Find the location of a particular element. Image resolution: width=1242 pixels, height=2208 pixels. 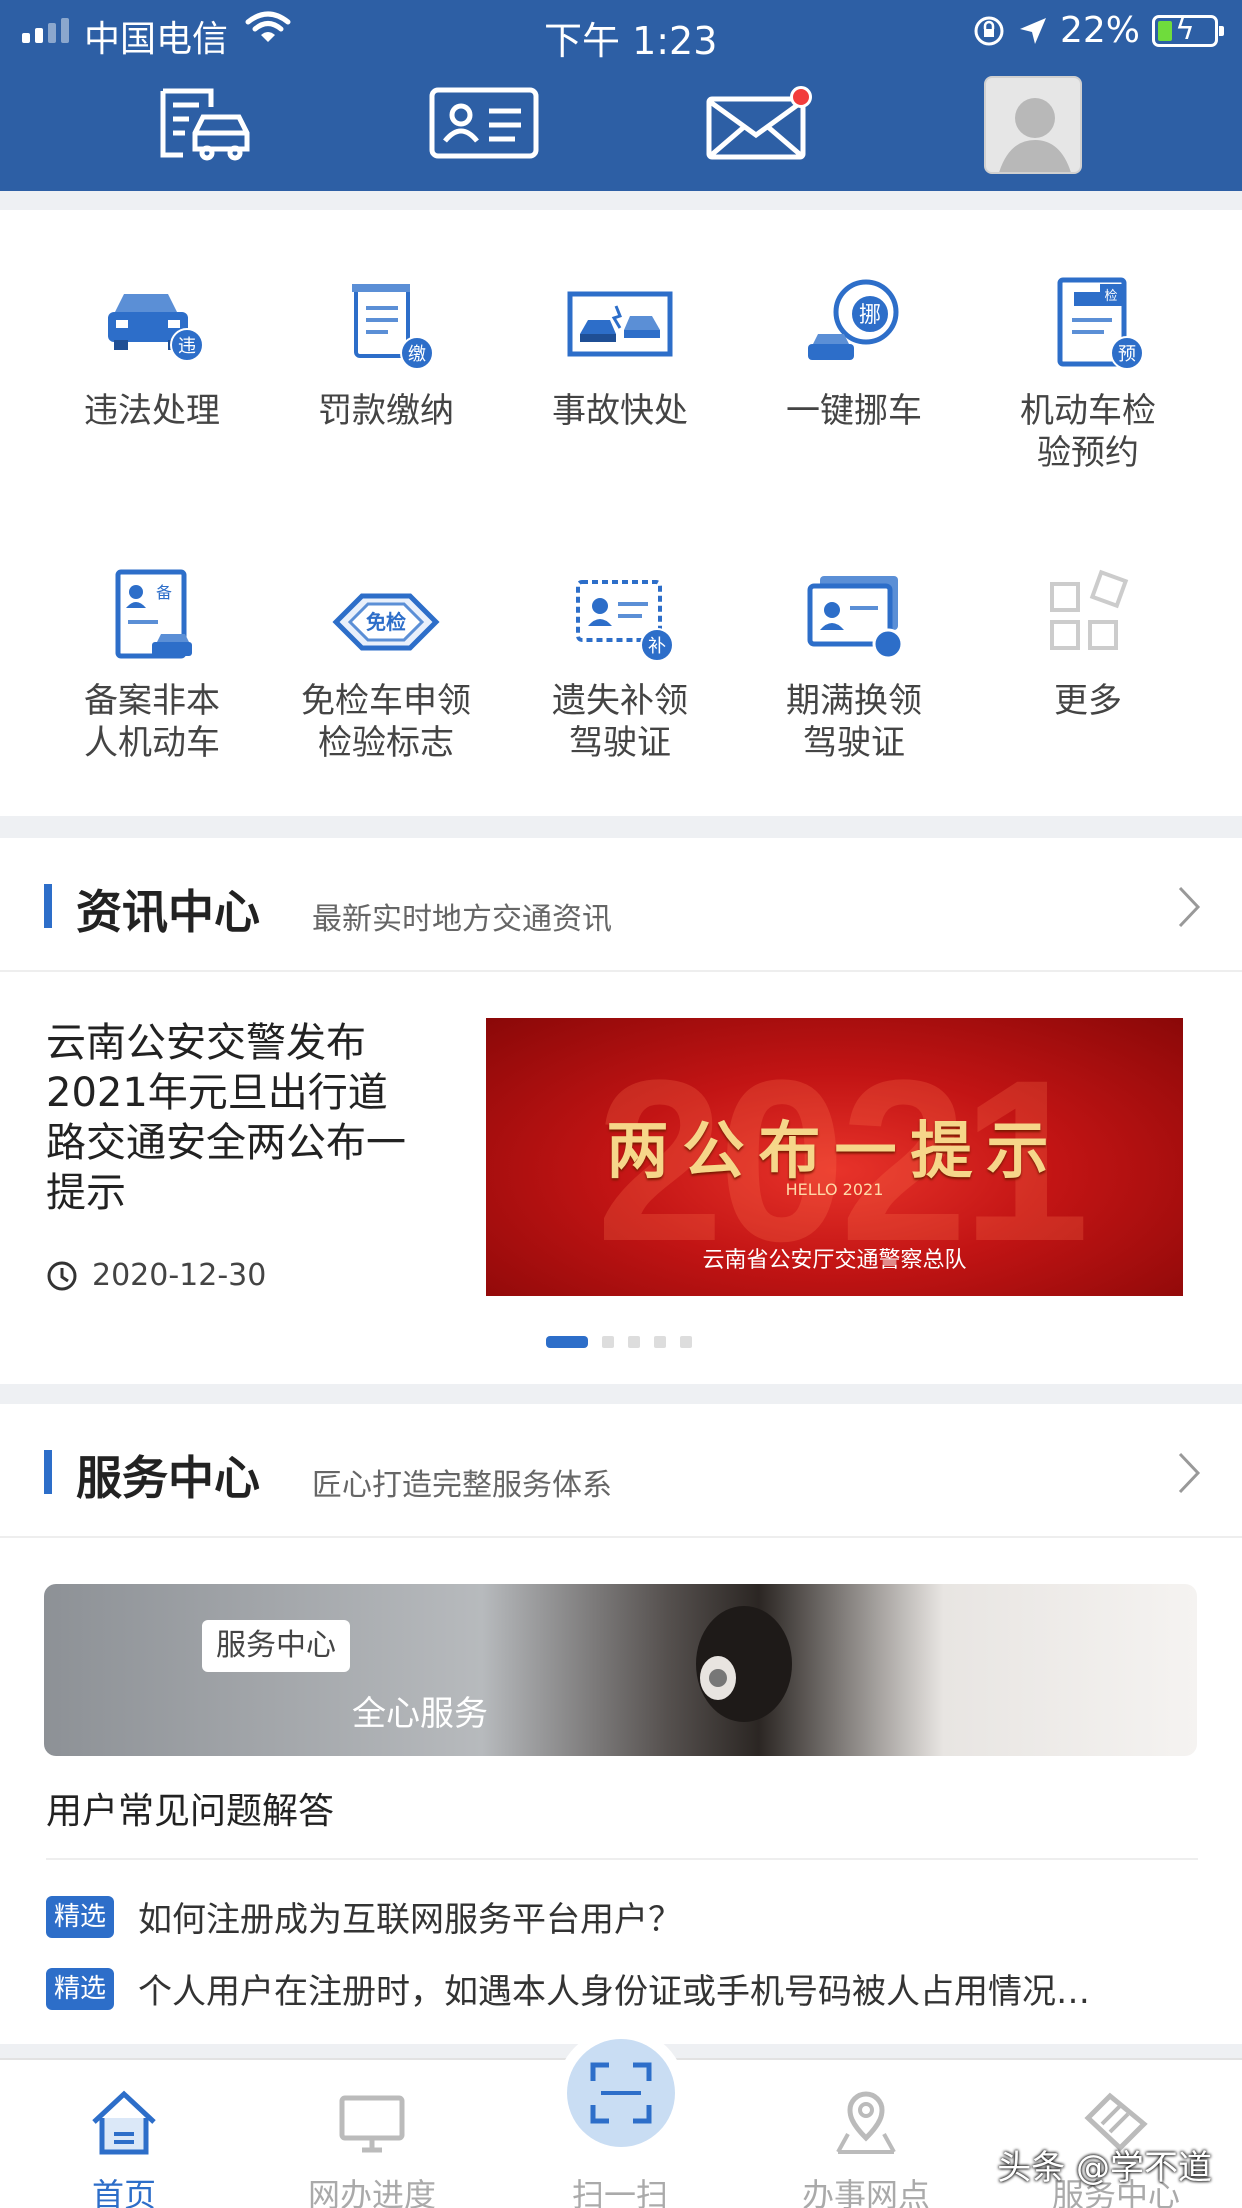

faq-item: 精选 如何注册成为互联网服务平台用户？ is located at coordinates (364, 1916).